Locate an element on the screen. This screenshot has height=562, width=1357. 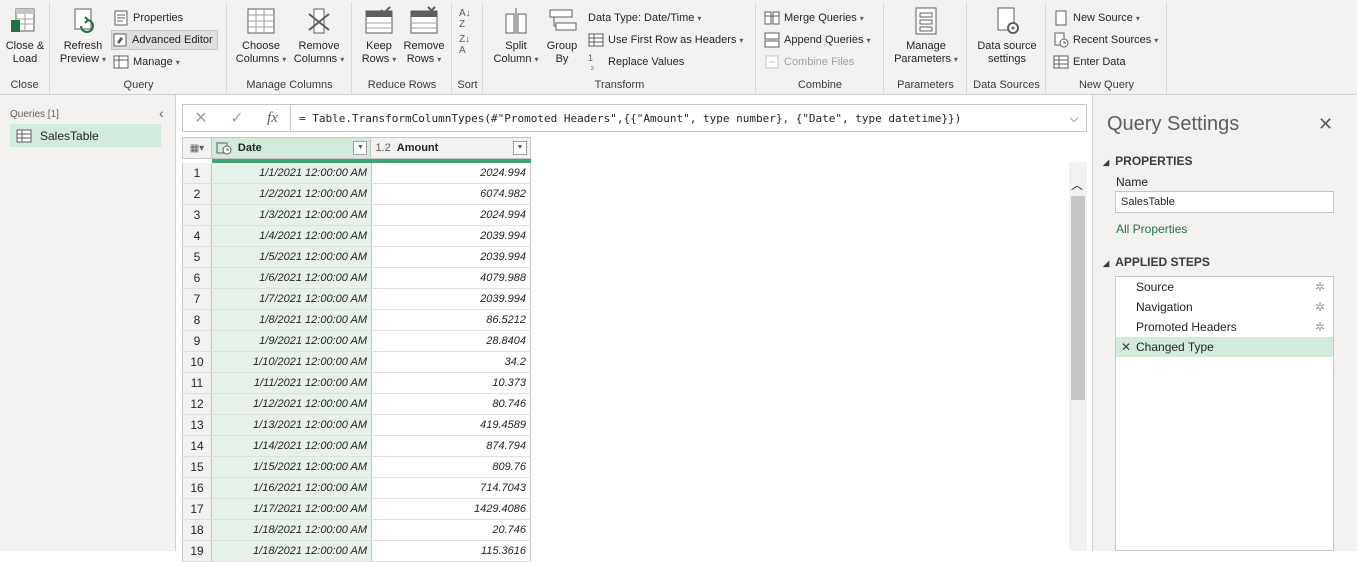
date-cell: 1/2/2021 12:00:00 AM is located at coordinates (292, 194).